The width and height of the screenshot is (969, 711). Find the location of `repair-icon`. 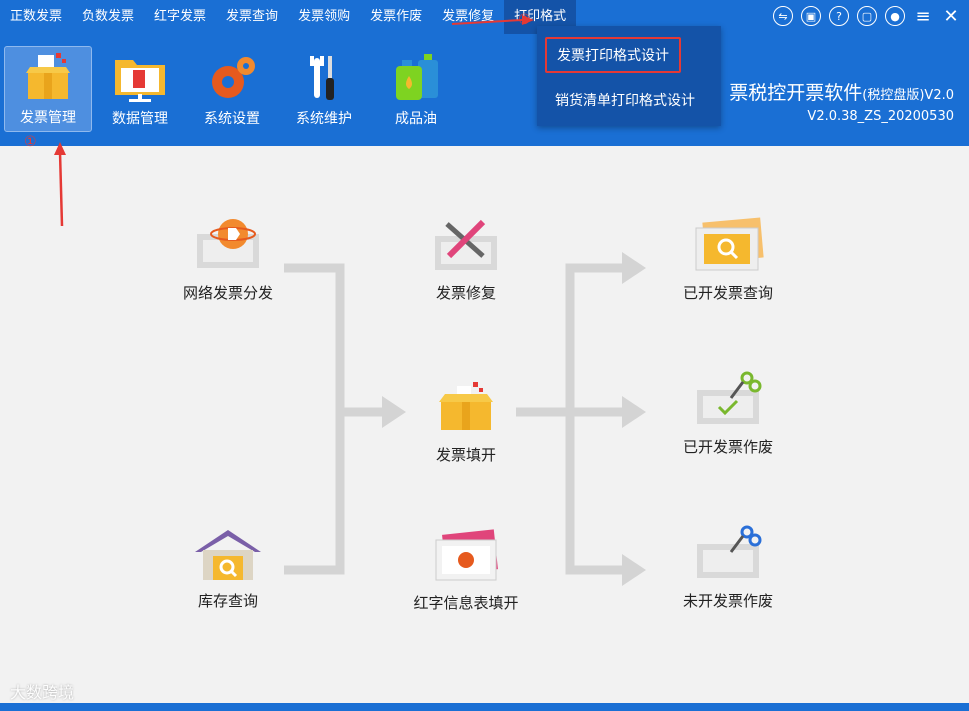

repair-icon is located at coordinates (466, 244).